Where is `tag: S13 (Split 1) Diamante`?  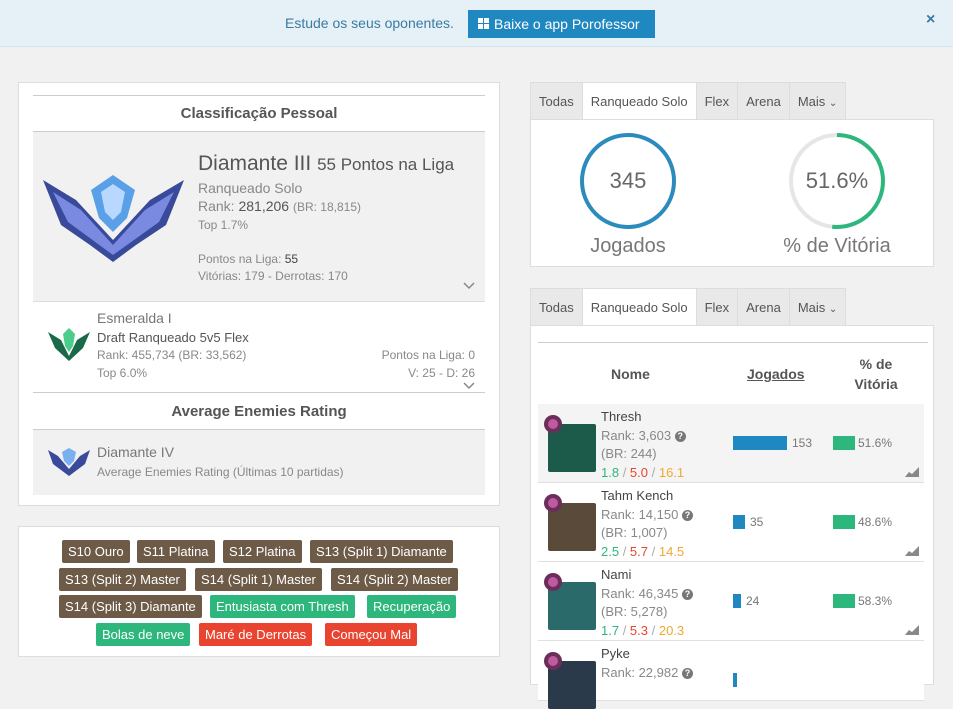
tag: S13 (Split 1) Diamante is located at coordinates (381, 551).